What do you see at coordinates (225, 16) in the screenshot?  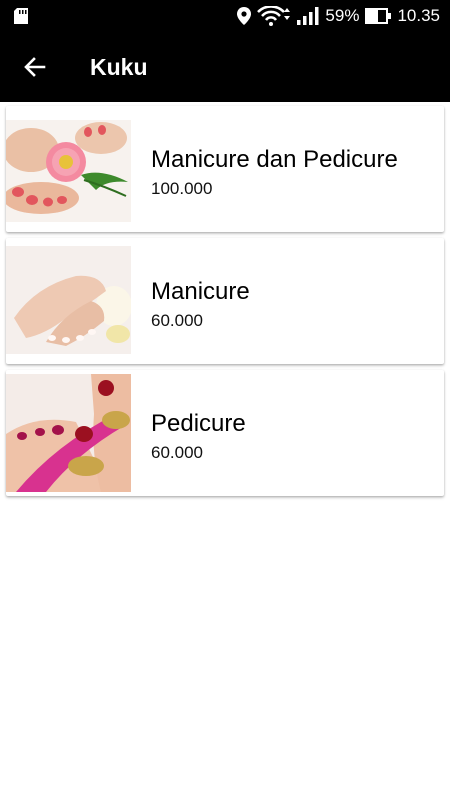 I see `status-bar: 59% 10.35` at bounding box center [225, 16].